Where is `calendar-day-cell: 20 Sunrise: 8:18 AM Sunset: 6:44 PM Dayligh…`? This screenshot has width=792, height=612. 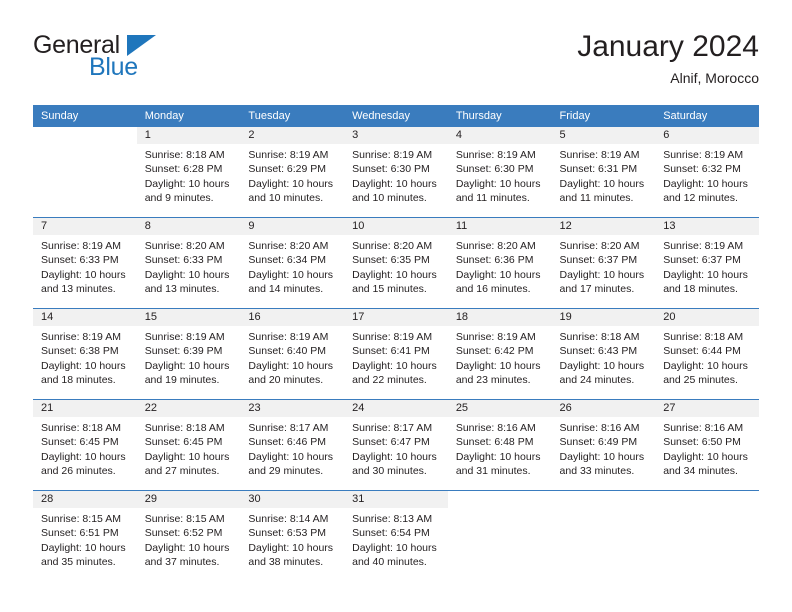 calendar-day-cell: 20 Sunrise: 8:18 AM Sunset: 6:44 PM Dayligh… is located at coordinates (707, 354).